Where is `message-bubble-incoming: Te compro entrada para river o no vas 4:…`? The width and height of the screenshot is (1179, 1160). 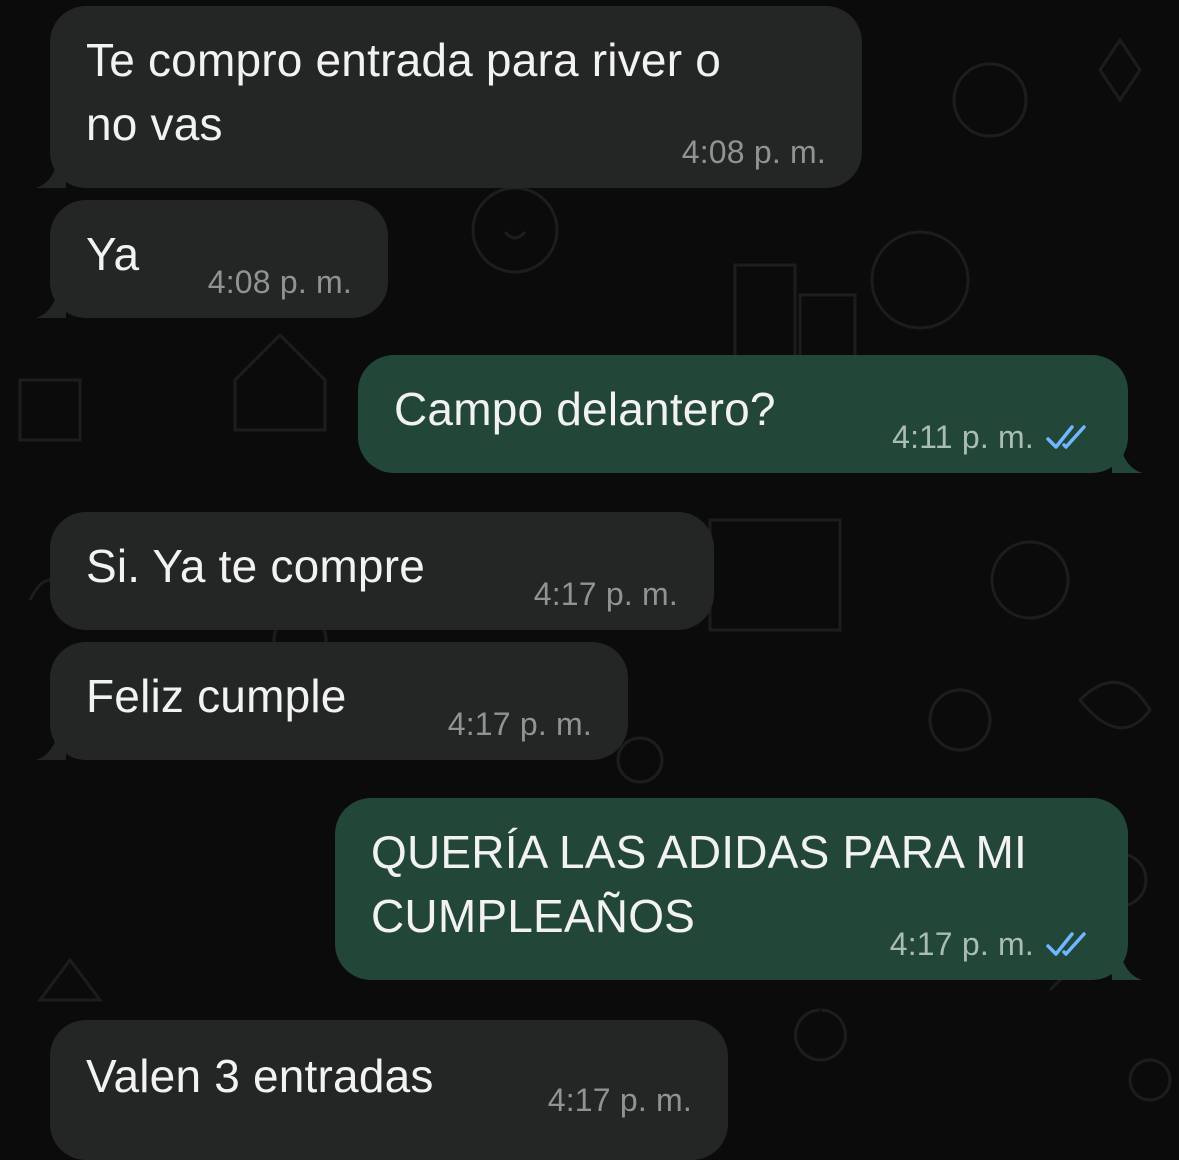
message-bubble-incoming: Te compro entrada para river o no vas 4:… is located at coordinates (449, 97).